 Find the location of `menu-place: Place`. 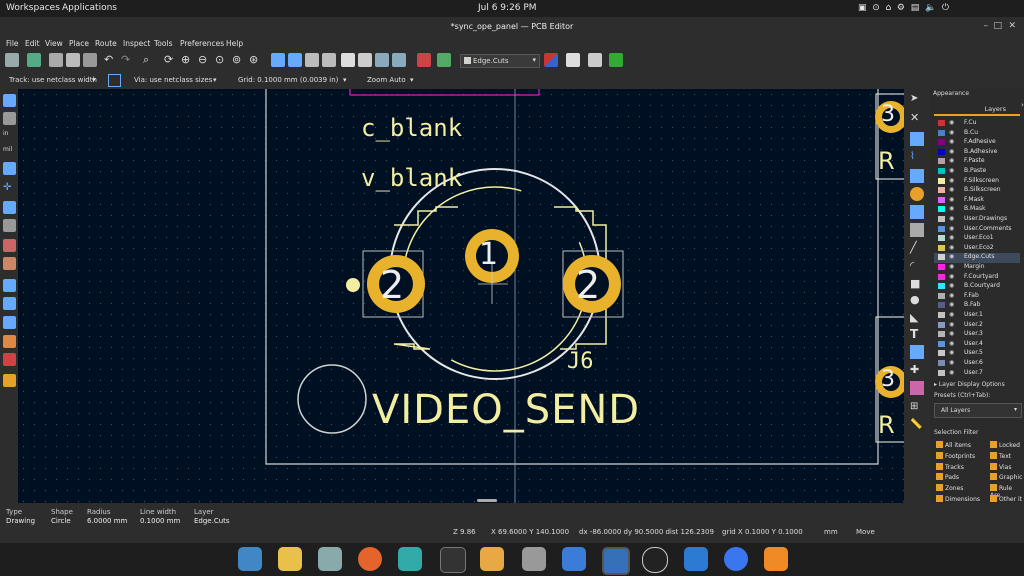

menu-place: Place is located at coordinates (79, 43).